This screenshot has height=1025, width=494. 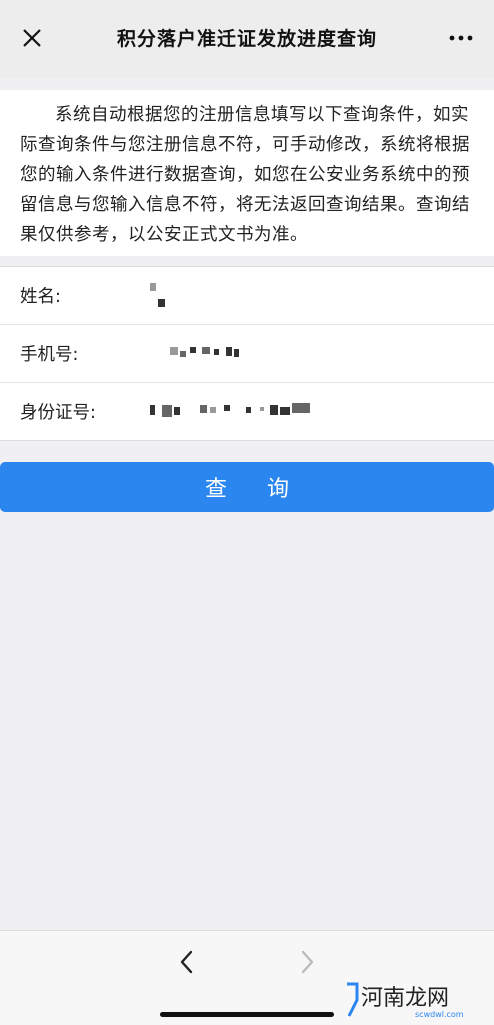 What do you see at coordinates (49, 355) in the screenshot?
I see `phone-label: 手机号:` at bounding box center [49, 355].